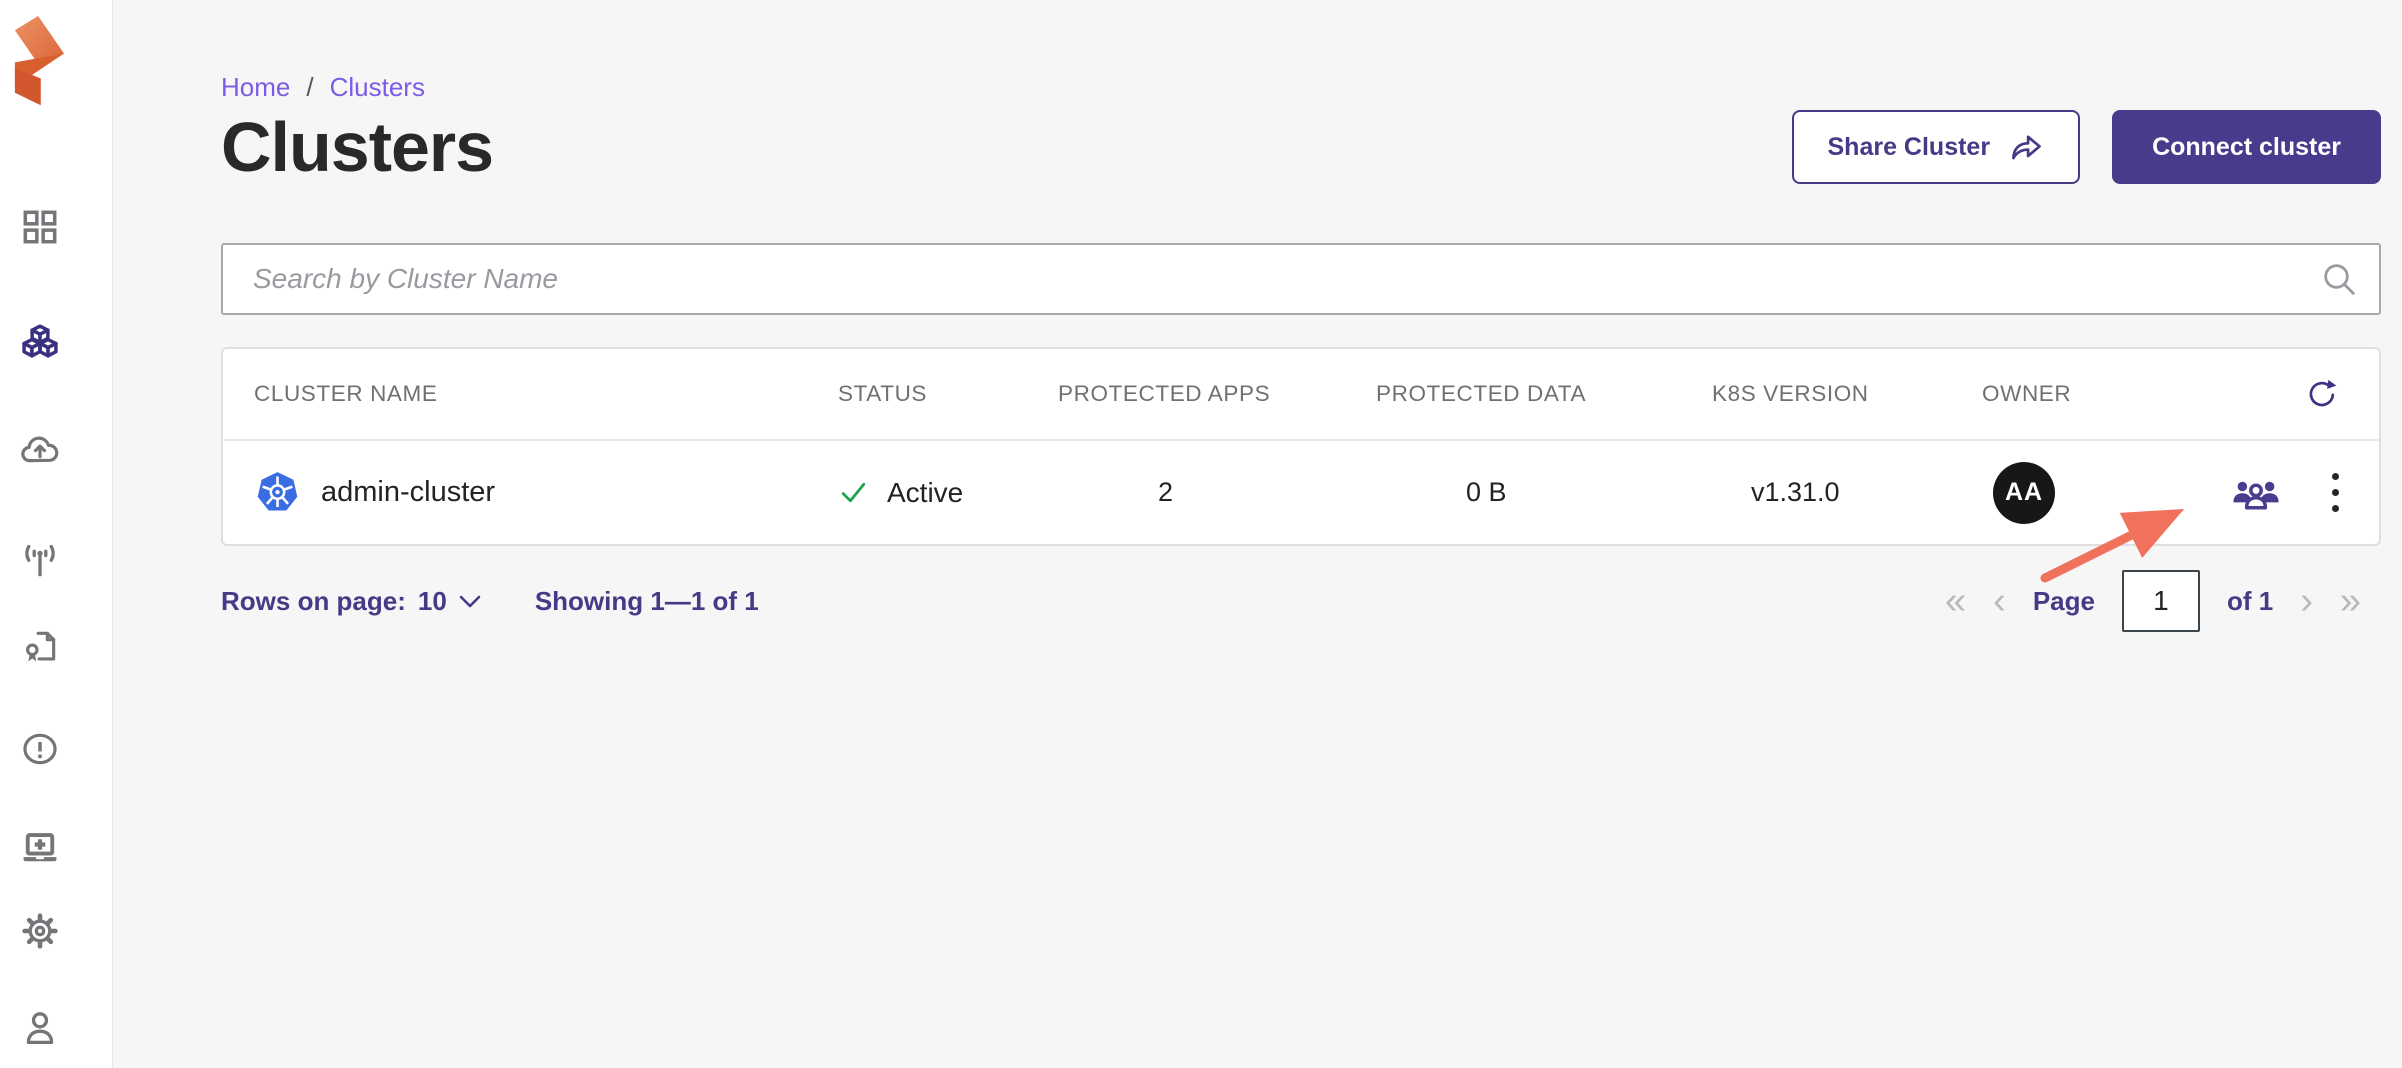 The height and width of the screenshot is (1068, 2402). I want to click on sidebar-item-broadcast, so click(40, 559).